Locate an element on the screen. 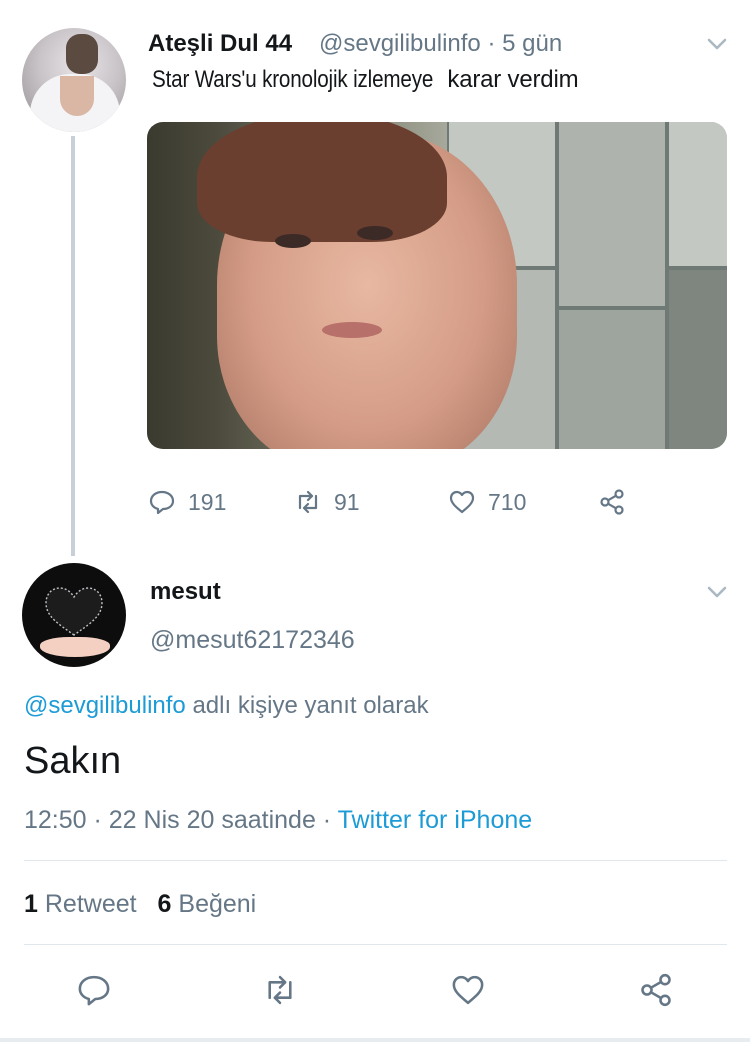  bottom-border is located at coordinates (375, 1040).